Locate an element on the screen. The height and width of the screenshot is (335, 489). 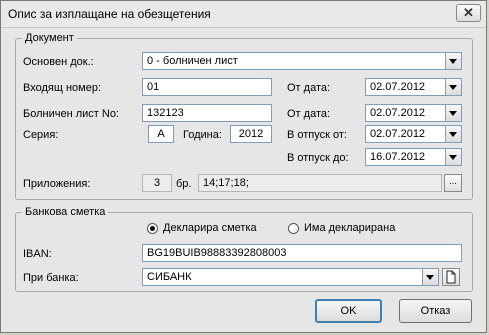
incoming-no-input: 01 is located at coordinates (207, 87).